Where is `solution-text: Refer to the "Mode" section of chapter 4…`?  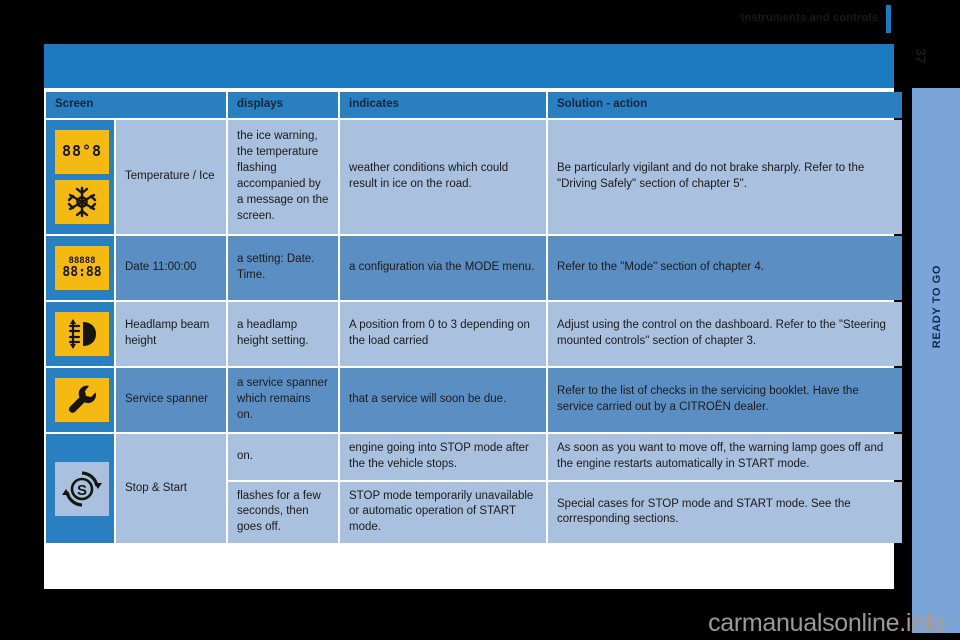 solution-text: Refer to the "Mode" section of chapter 4… is located at coordinates (725, 267).